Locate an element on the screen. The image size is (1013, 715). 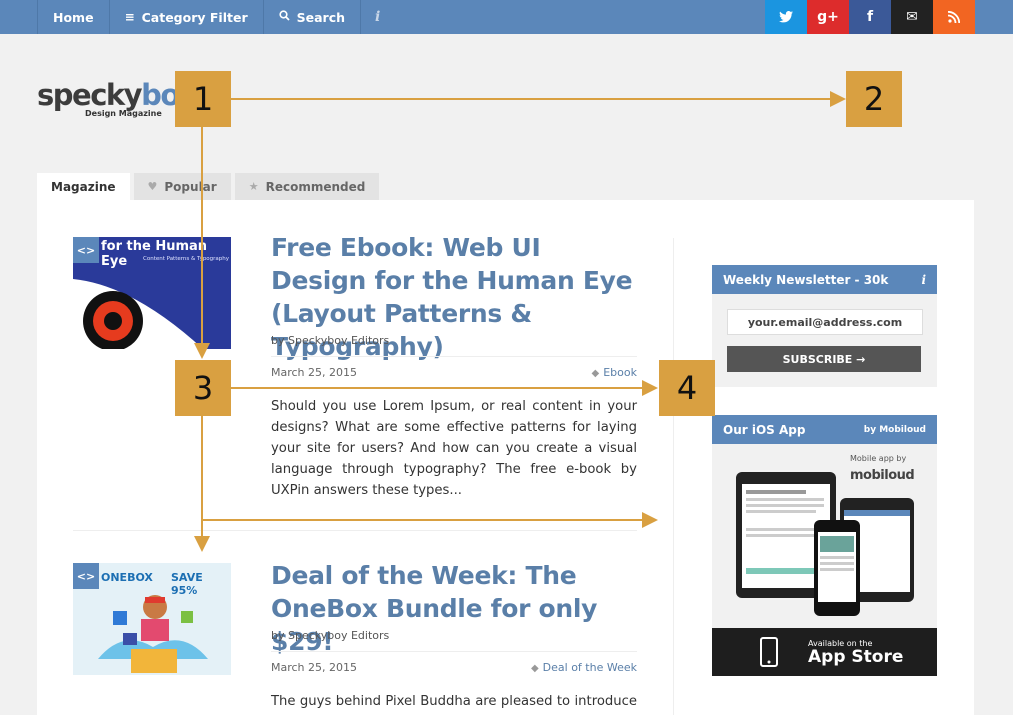
annotation-marker-3: 3 is located at coordinates (203, 388).